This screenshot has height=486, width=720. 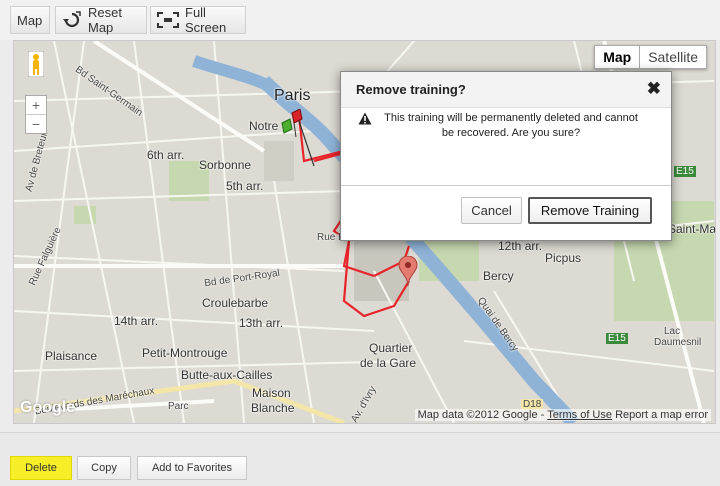 I want to click on map-label: Paris, so click(x=292, y=95).